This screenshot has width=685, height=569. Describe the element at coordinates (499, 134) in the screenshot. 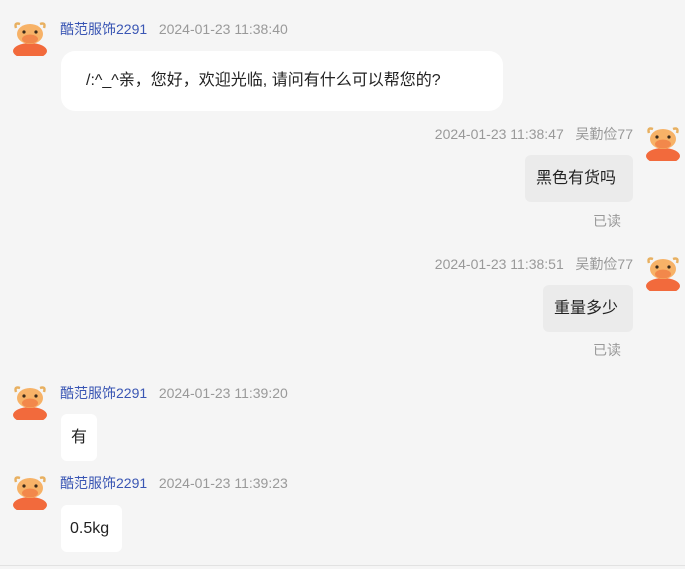

I see `timestamp: 2024-01-23 11:38:47` at that location.